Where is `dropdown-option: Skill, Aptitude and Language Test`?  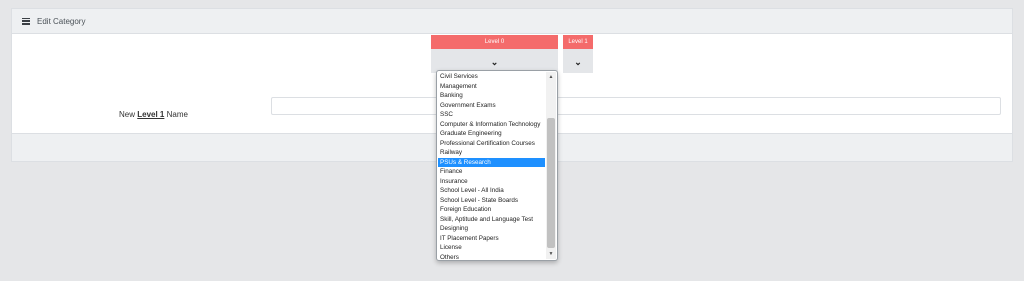 dropdown-option: Skill, Aptitude and Language Test is located at coordinates (491, 220).